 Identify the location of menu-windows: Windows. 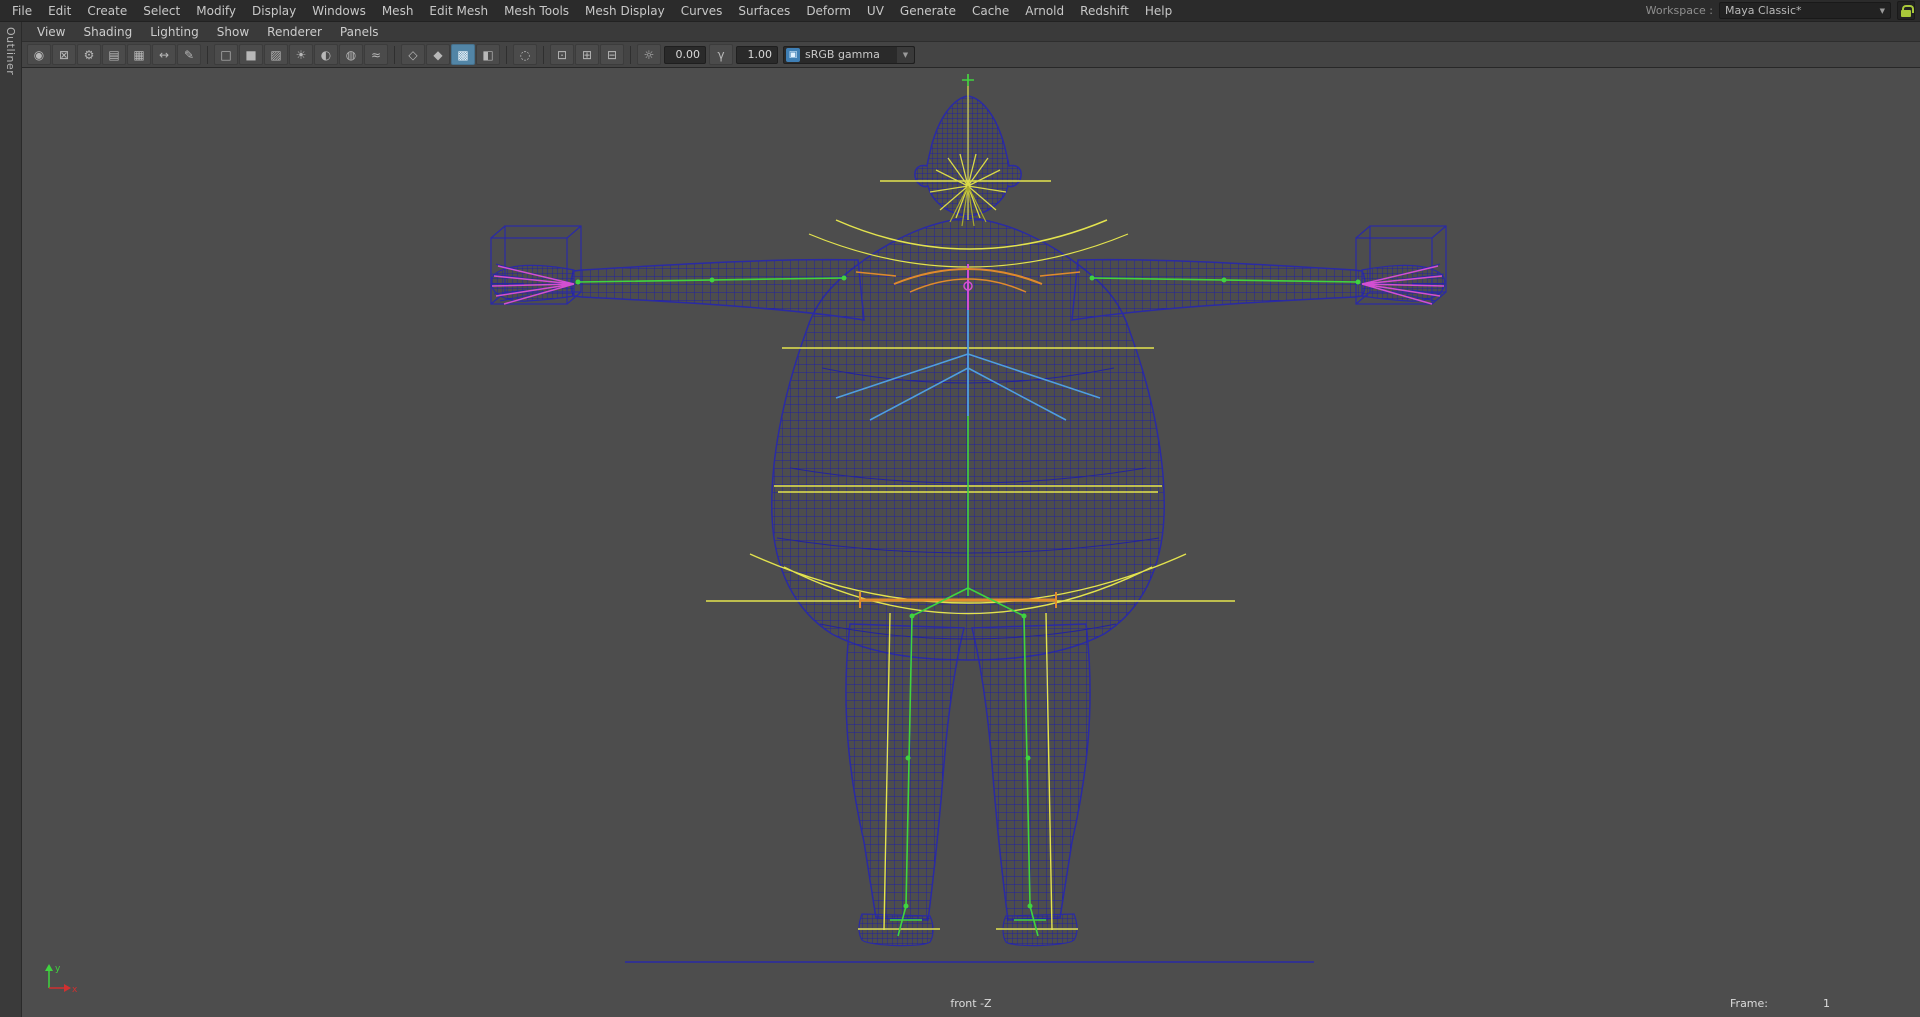
(339, 11).